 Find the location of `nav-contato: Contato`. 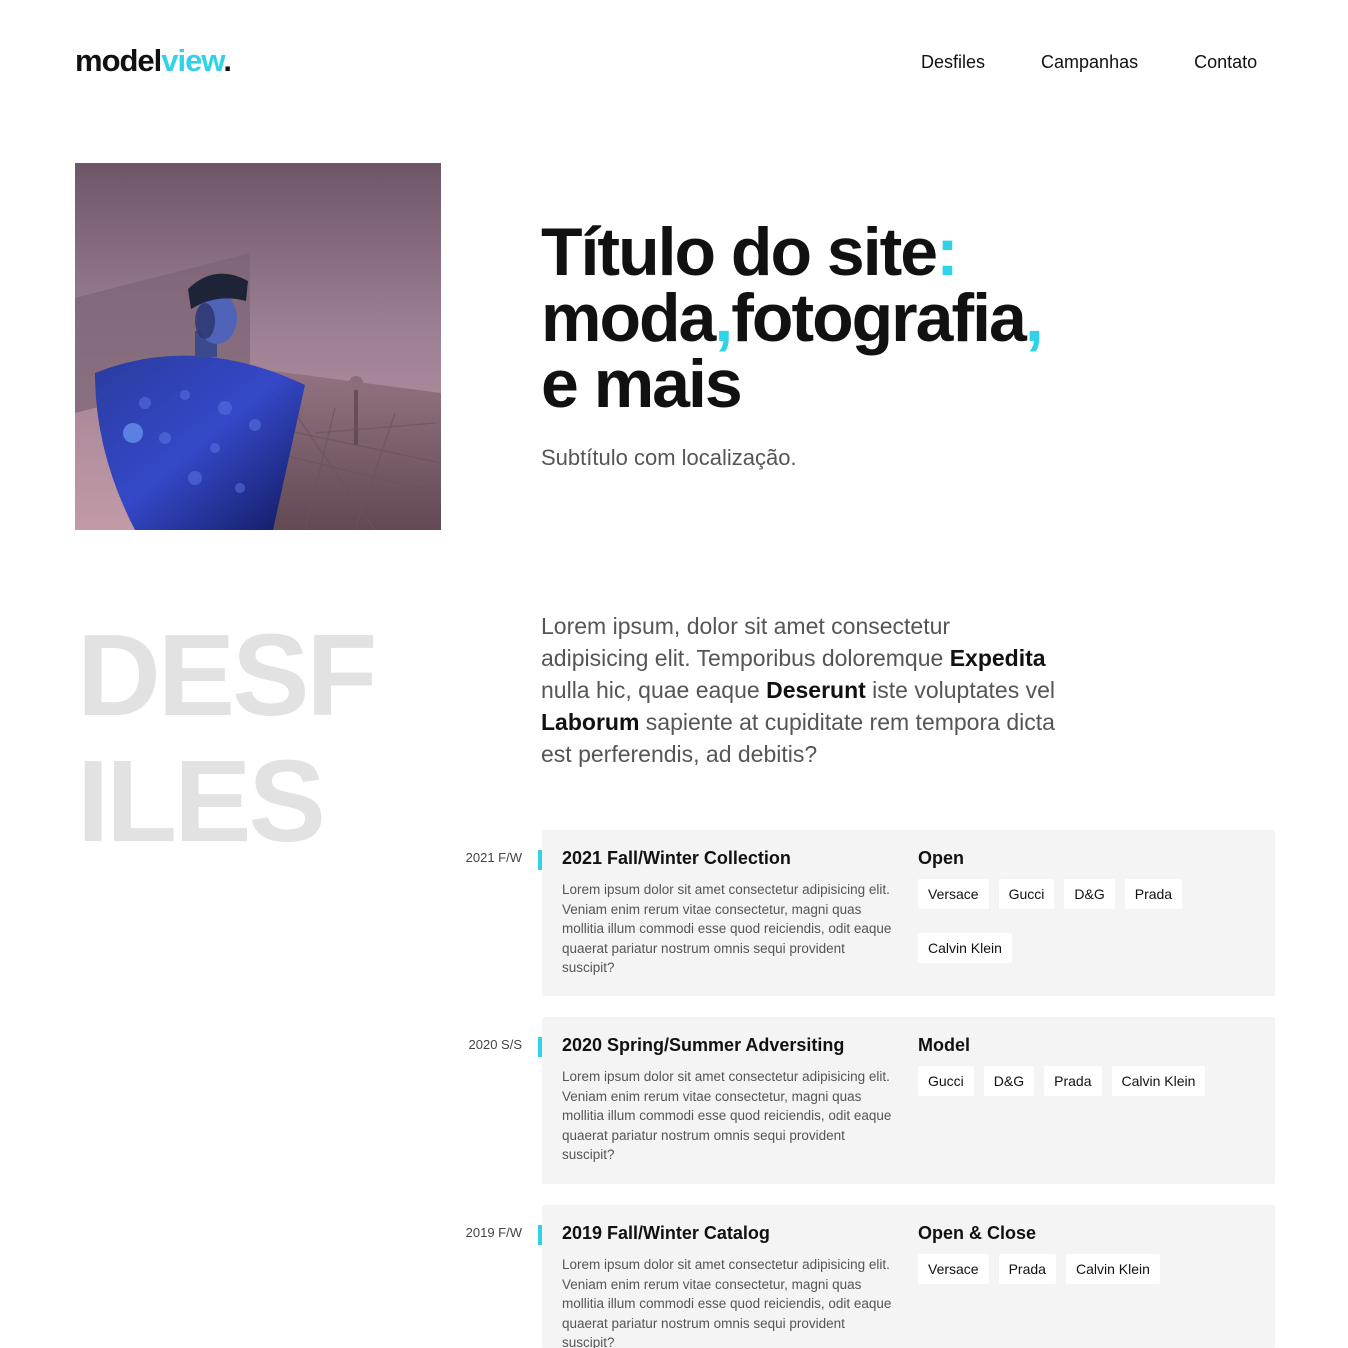

nav-contato: Contato is located at coordinates (1225, 62).